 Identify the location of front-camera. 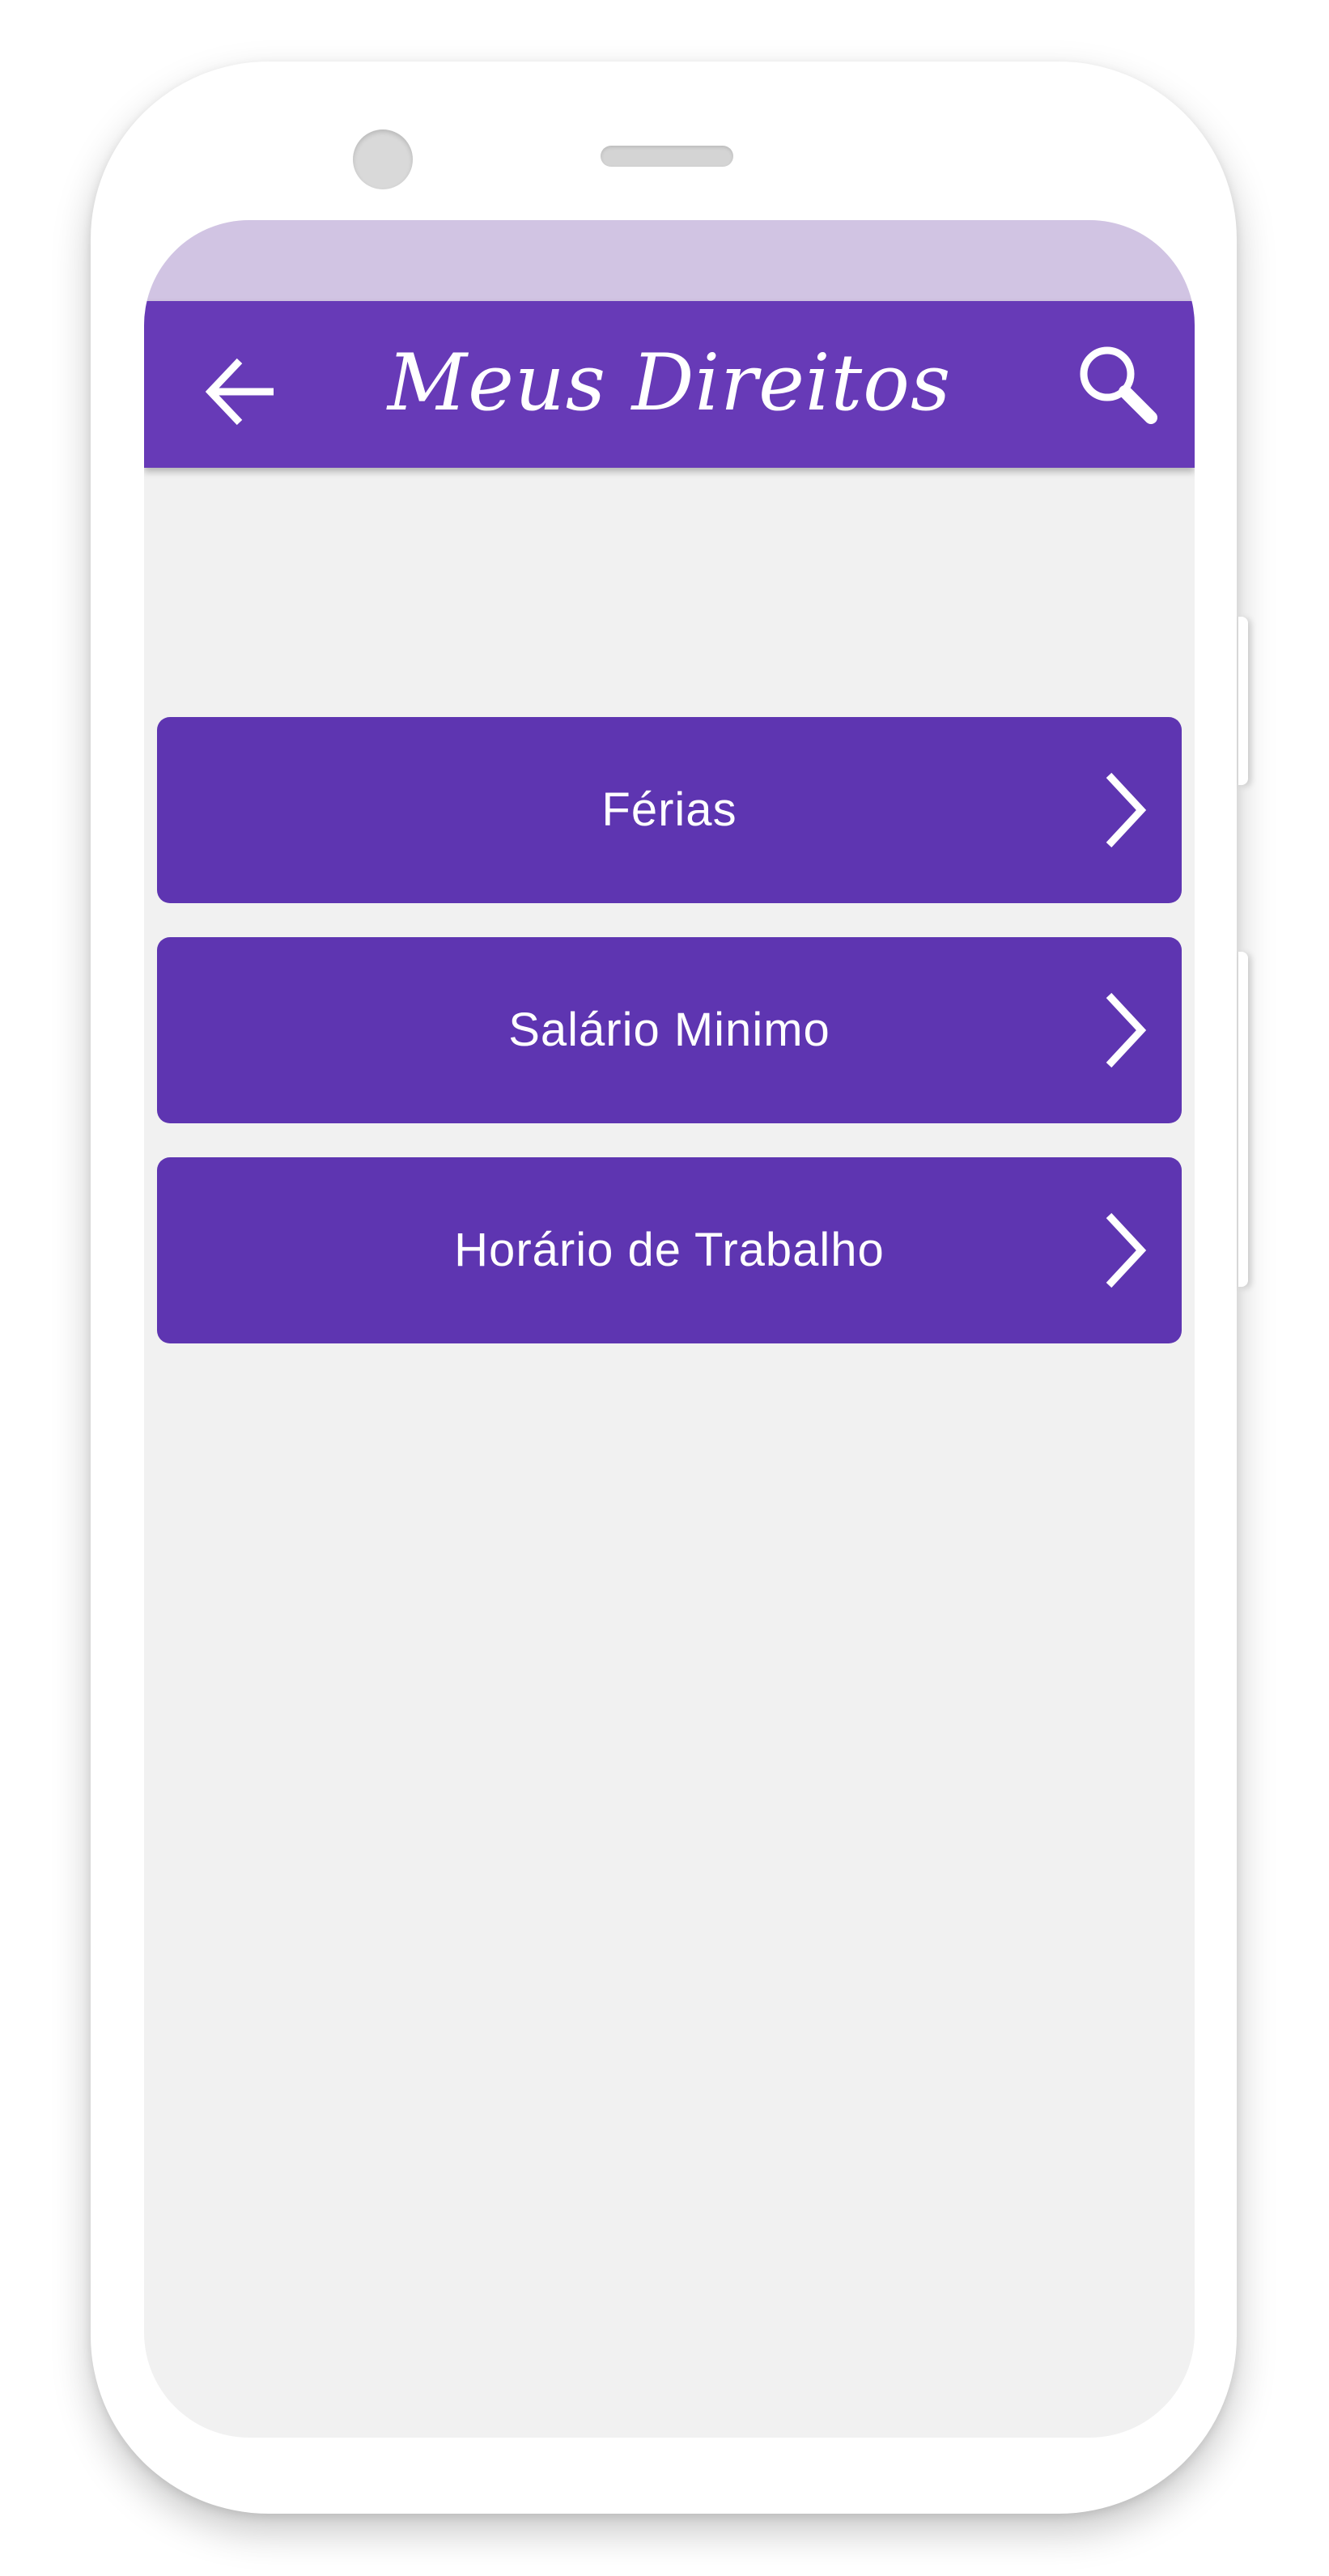
(383, 159).